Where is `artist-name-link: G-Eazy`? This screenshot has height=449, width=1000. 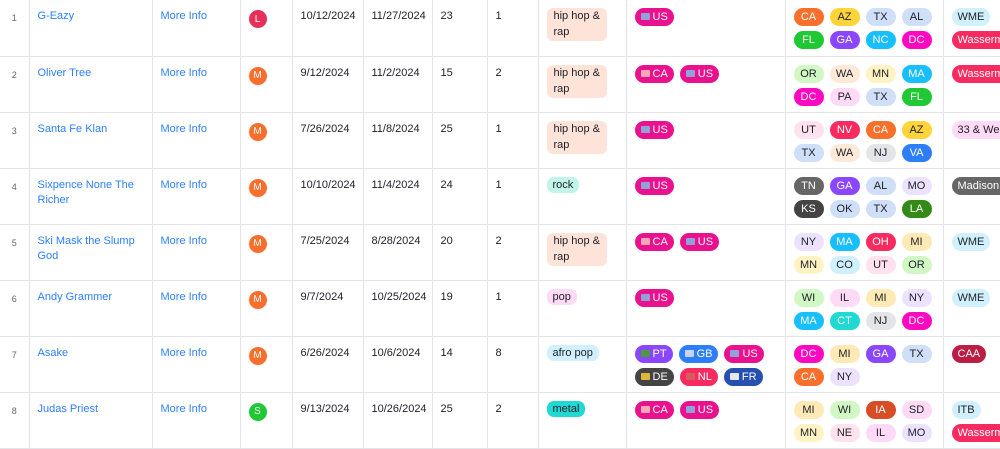 artist-name-link: G-Eazy is located at coordinates (91, 16).